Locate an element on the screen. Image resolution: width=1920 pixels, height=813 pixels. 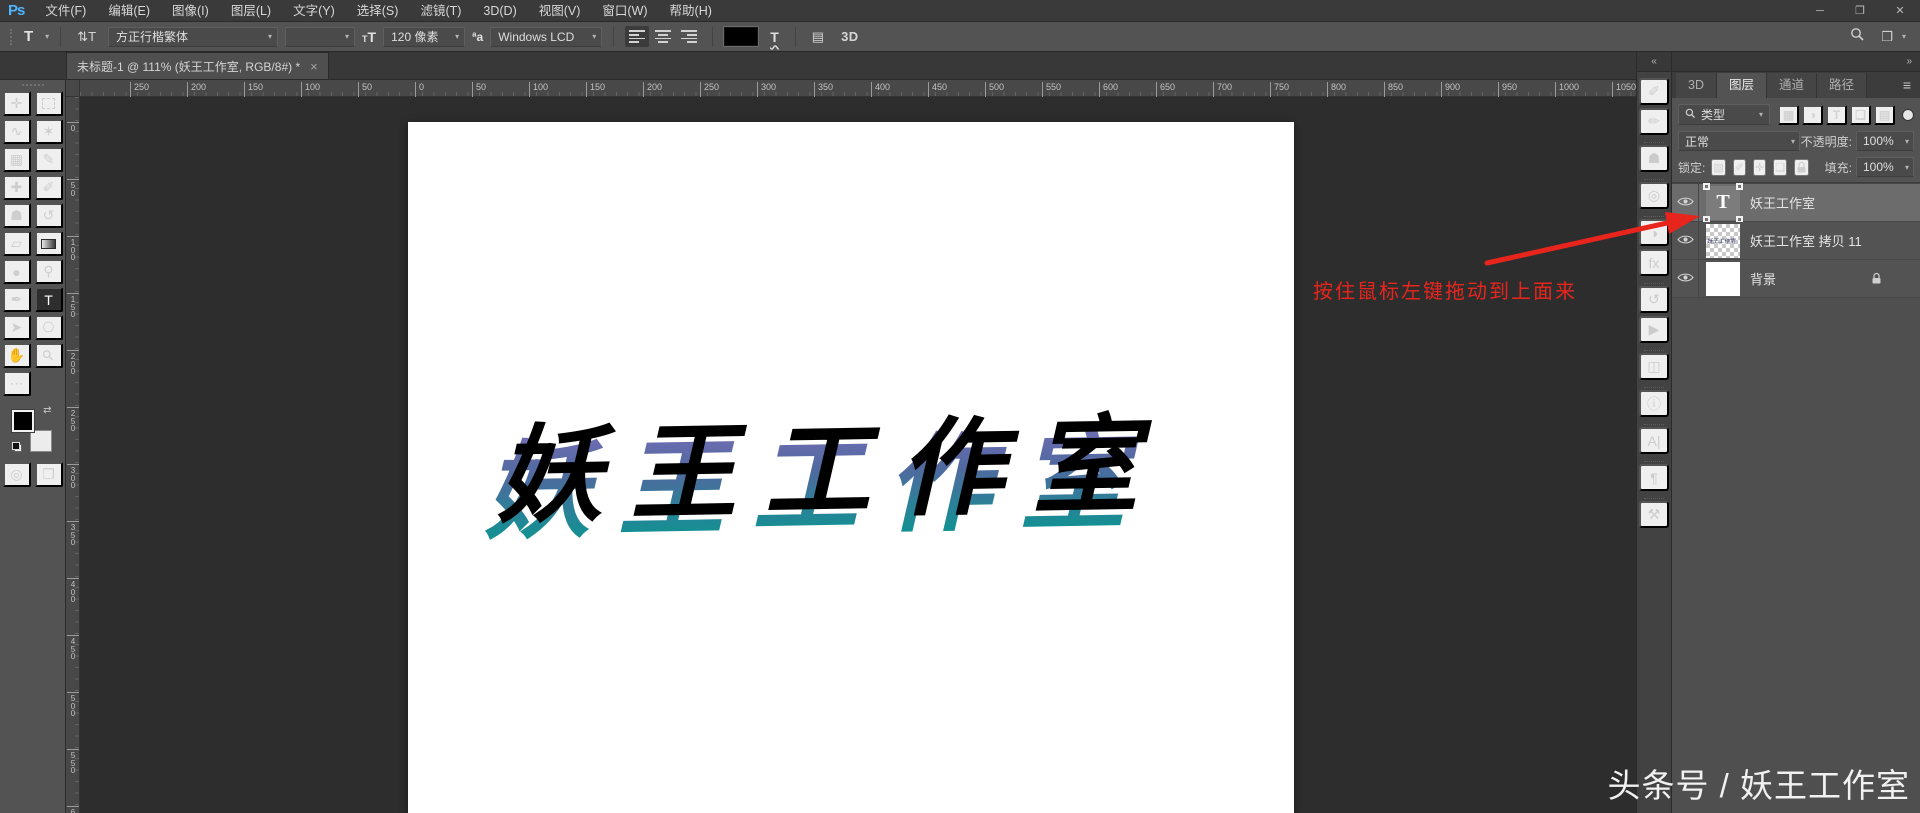
type-tool: T is located at coordinates (48, 299).